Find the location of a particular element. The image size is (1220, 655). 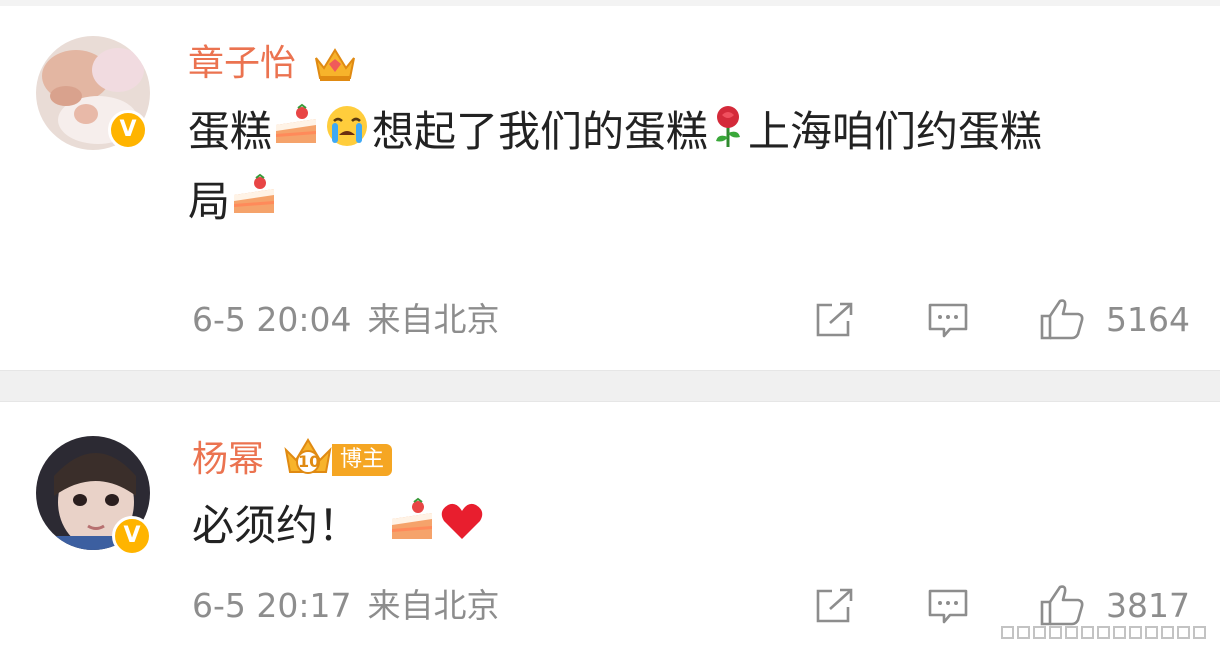

comment-text: 必须约！ is located at coordinates (339, 528).